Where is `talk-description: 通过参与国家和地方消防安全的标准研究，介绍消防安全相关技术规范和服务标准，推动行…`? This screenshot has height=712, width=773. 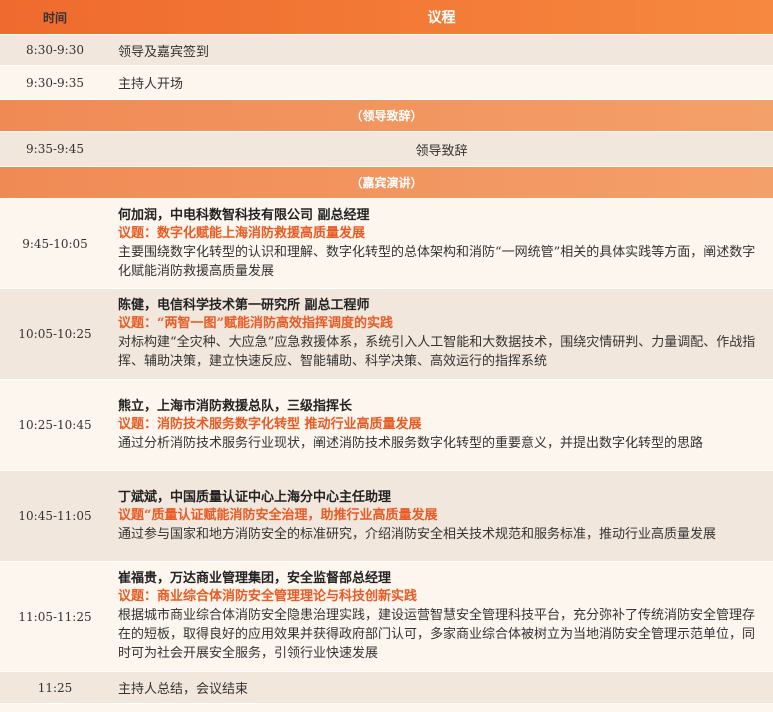
talk-description: 通过参与国家和地方消防安全的标准研究，介绍消防安全相关技术规范和服务标准，推动行… is located at coordinates (417, 534).